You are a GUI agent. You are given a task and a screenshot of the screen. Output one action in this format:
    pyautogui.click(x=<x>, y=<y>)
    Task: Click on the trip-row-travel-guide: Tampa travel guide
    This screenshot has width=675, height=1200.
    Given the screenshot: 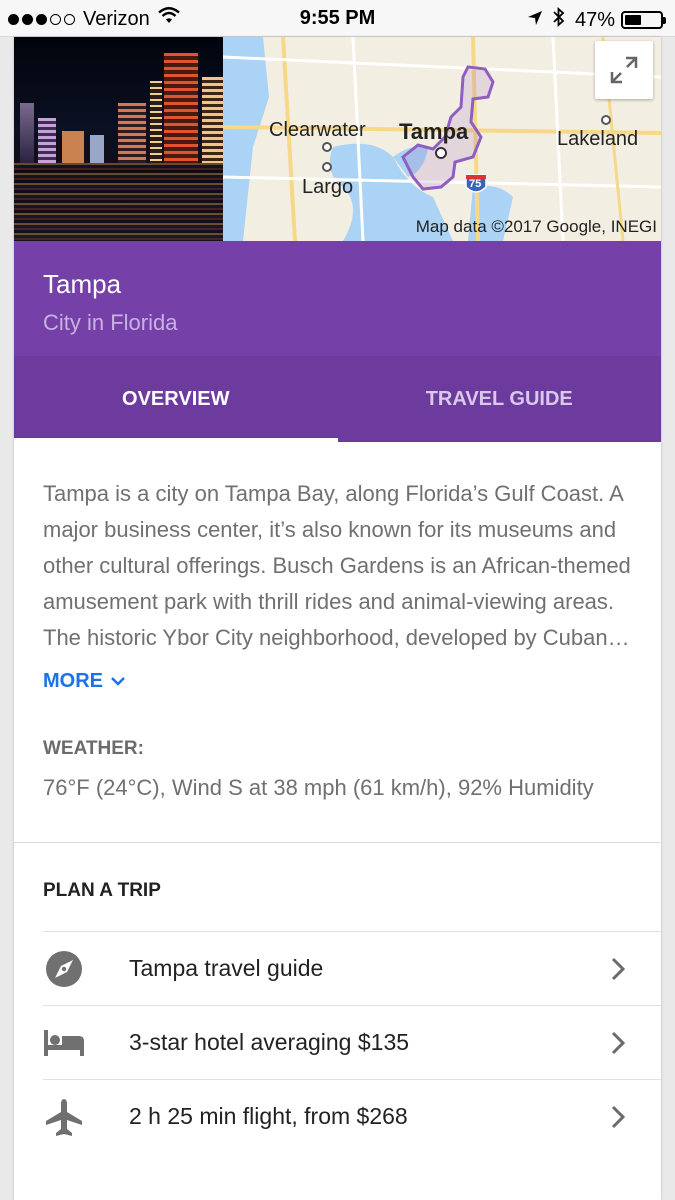 What is the action you would take?
    pyautogui.click(x=352, y=968)
    